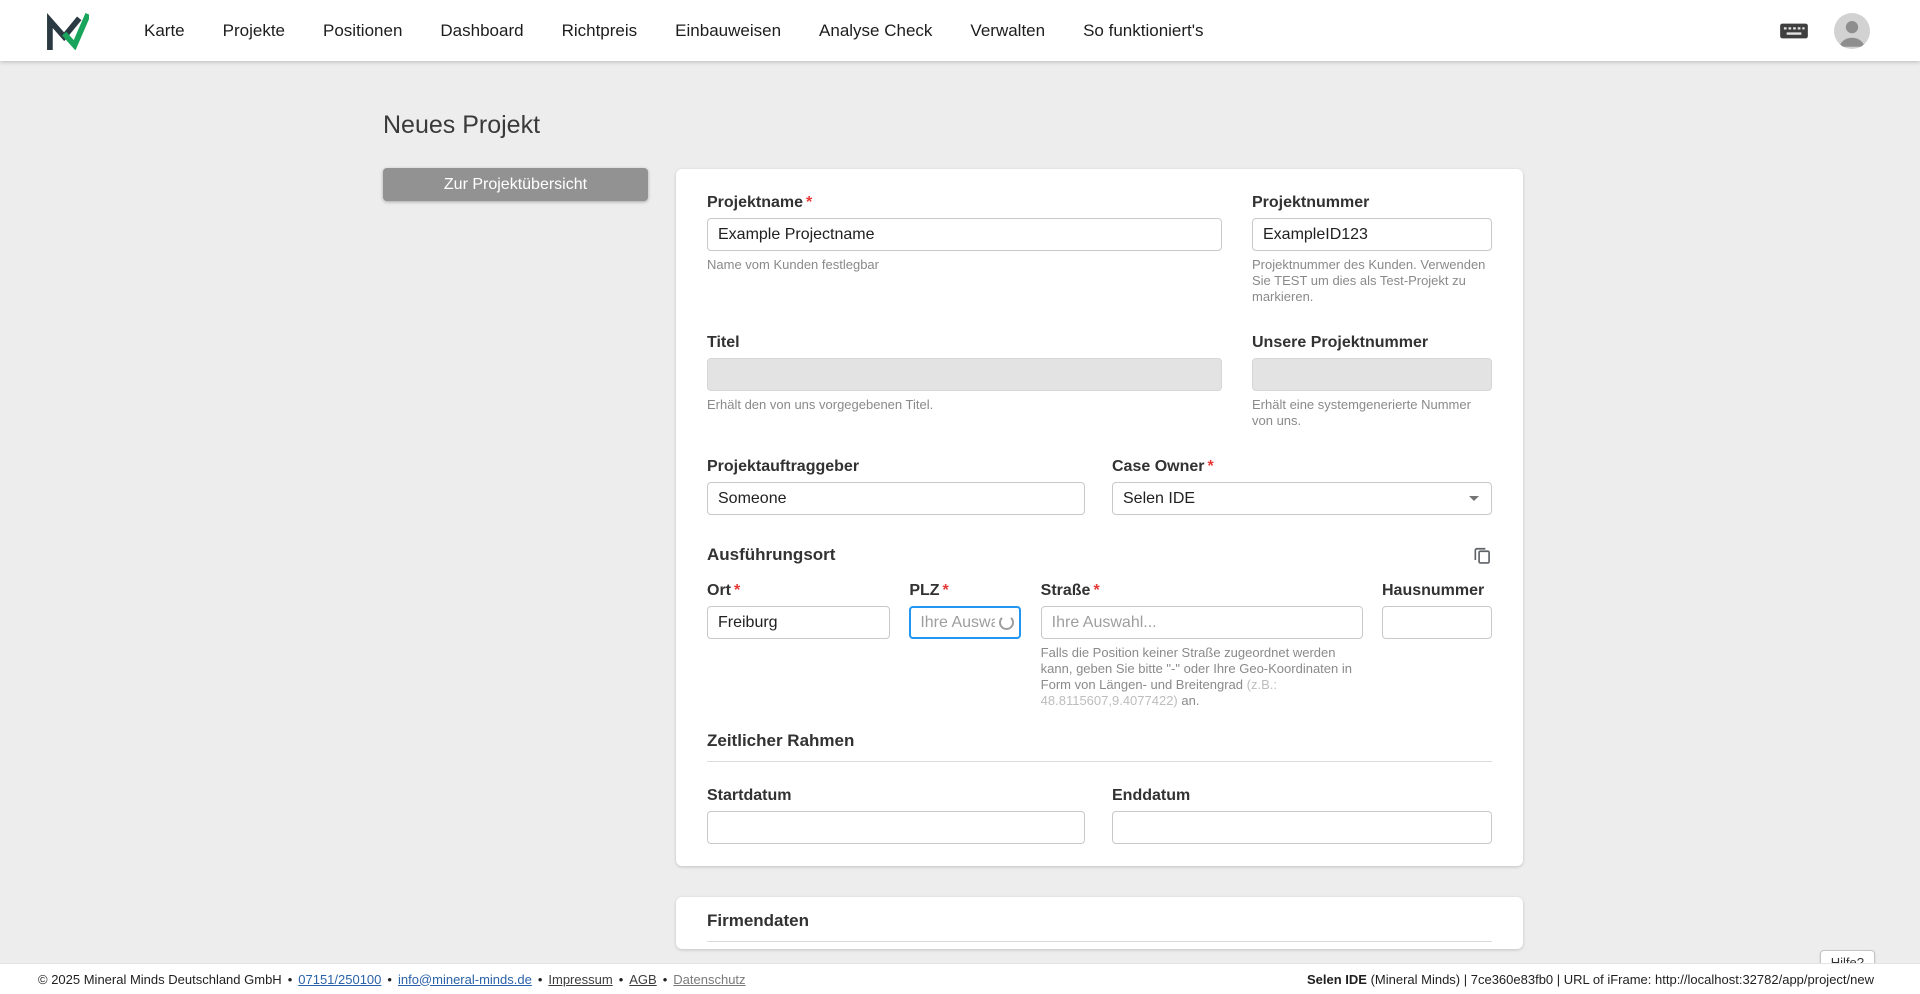 The width and height of the screenshot is (1920, 994). What do you see at coordinates (254, 30) in the screenshot?
I see `nav-item-projekte: Projekte` at bounding box center [254, 30].